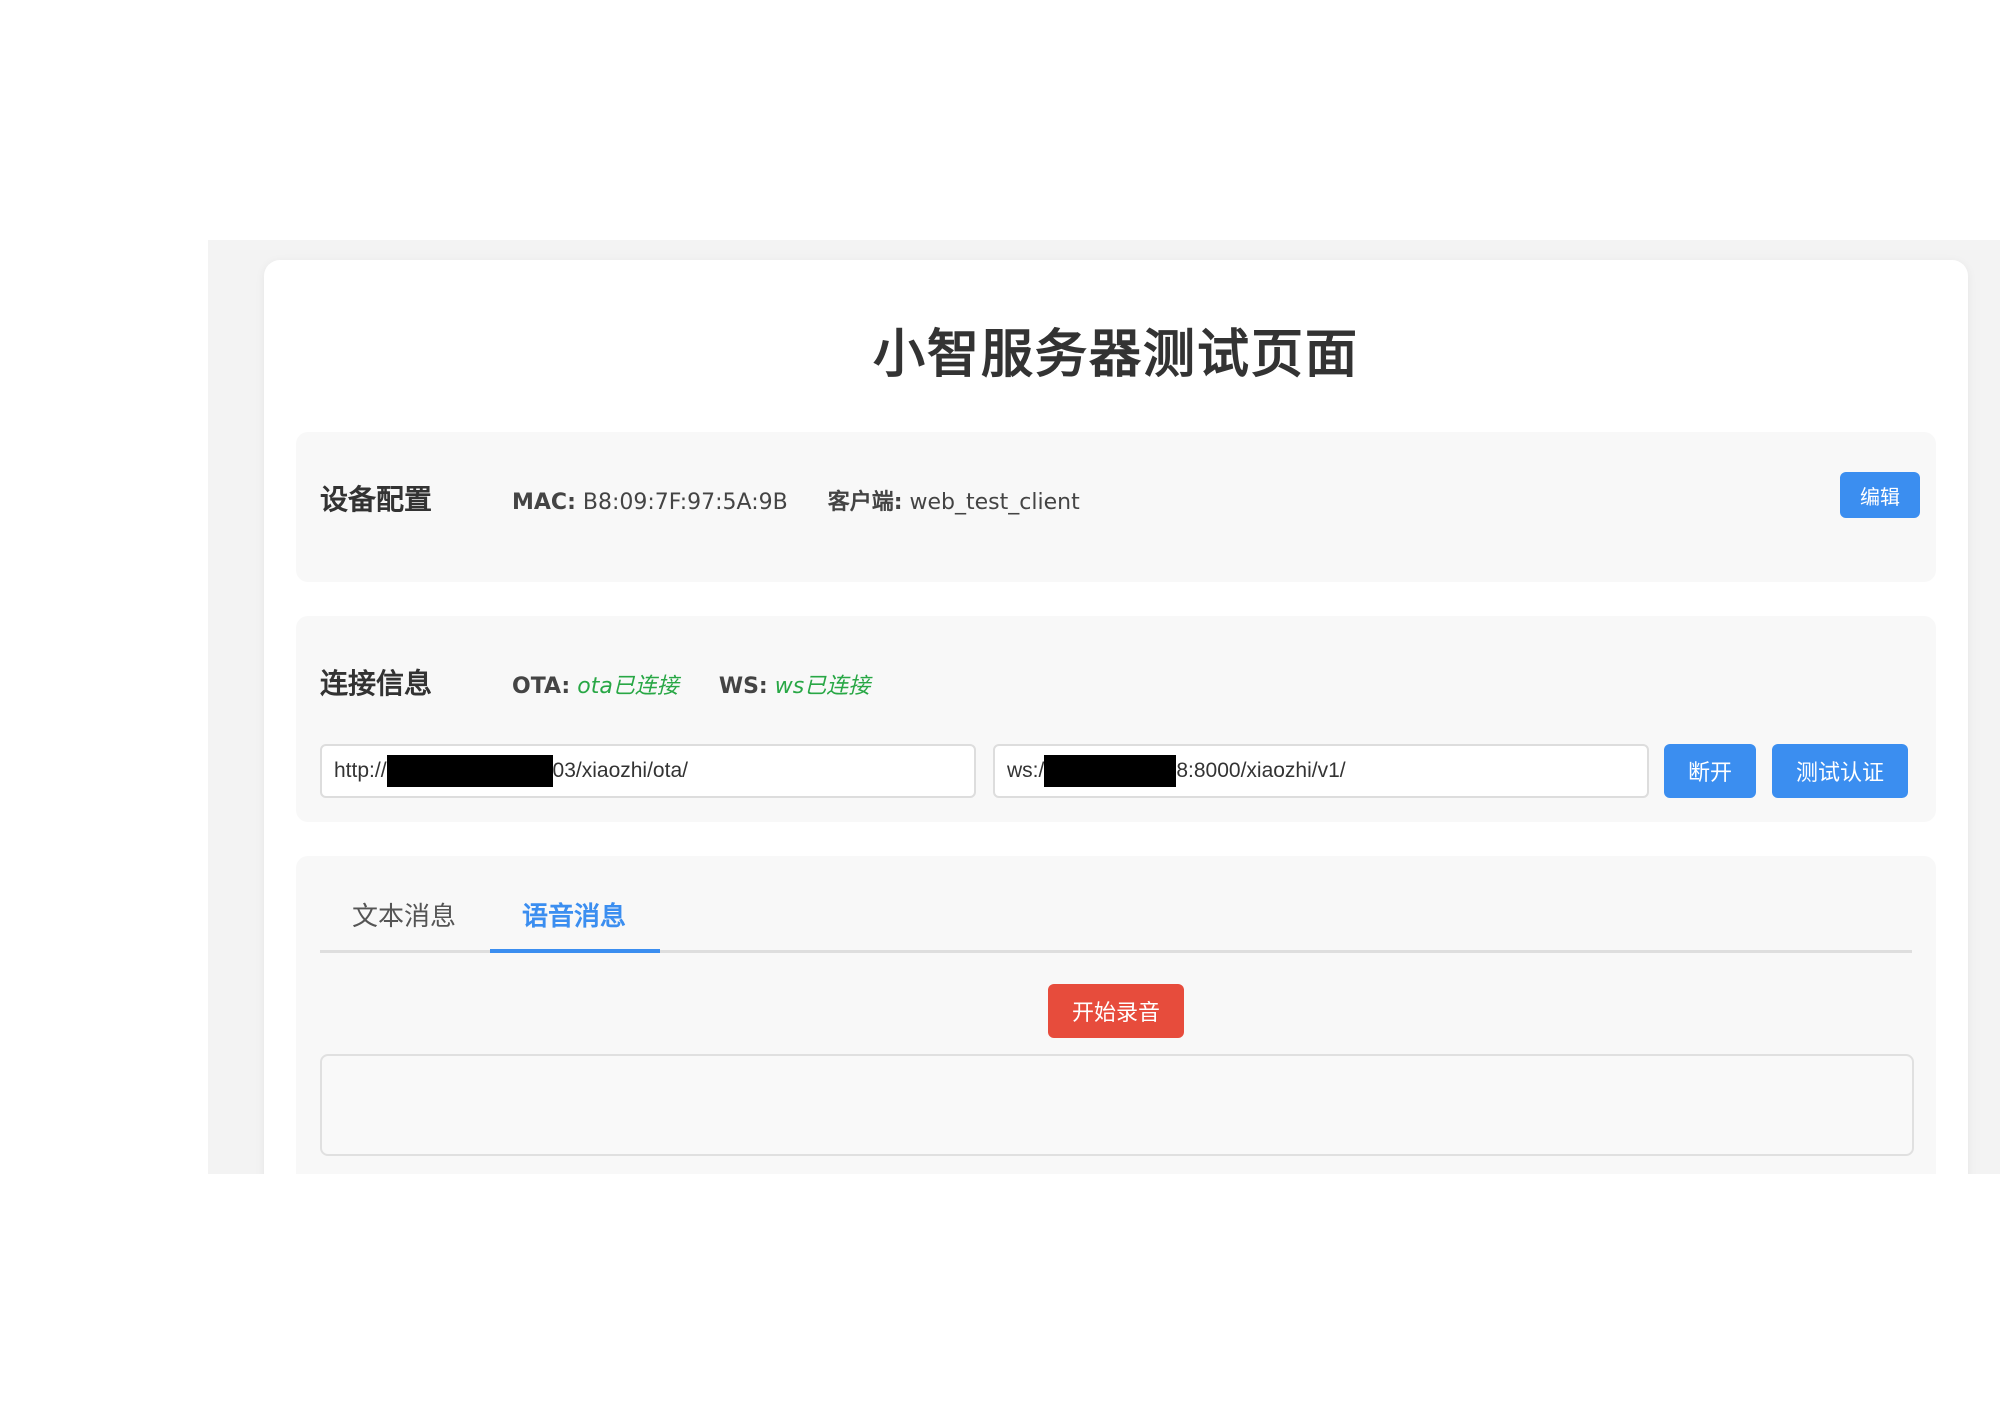  Describe the element at coordinates (1840, 771) in the screenshot. I see `test-auth-button: 测试认证` at that location.